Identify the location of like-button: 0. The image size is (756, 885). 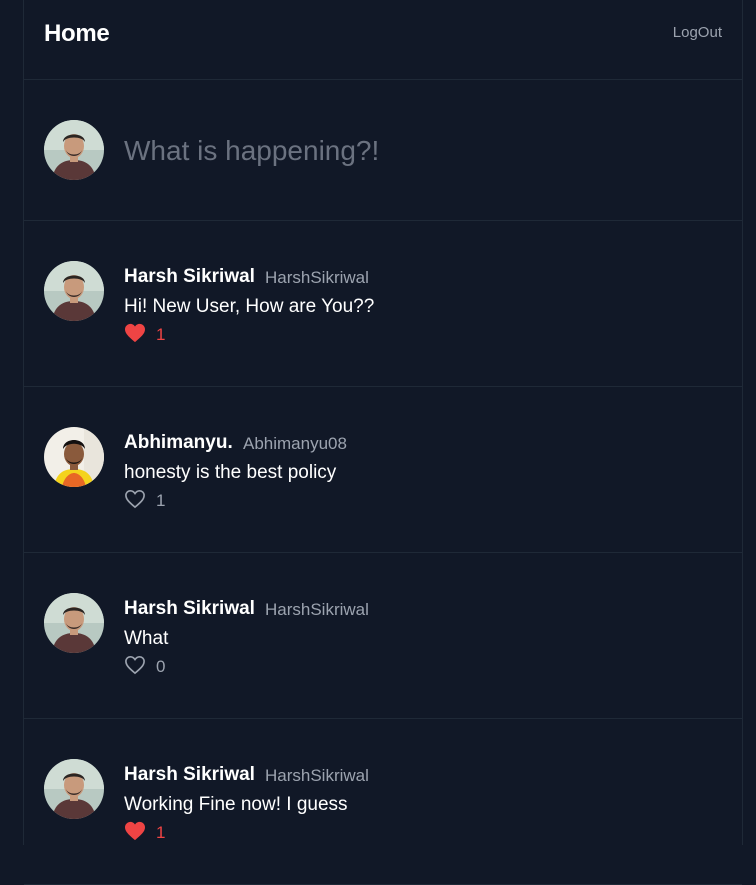
(145, 667).